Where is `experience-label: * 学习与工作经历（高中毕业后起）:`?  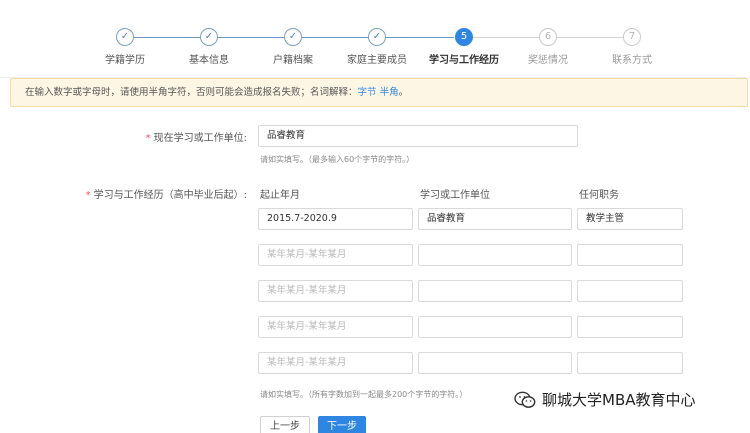 experience-label: * 学习与工作经历（高中毕业后起）: is located at coordinates (166, 193).